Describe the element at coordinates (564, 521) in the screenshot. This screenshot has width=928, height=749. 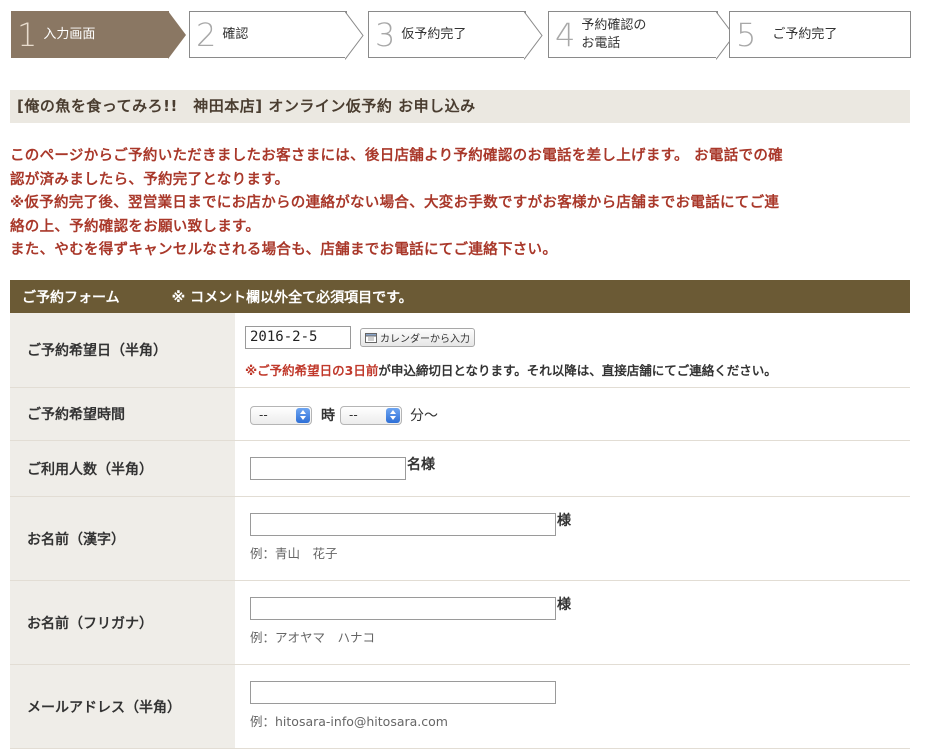
I see `name-kanji-suffix: 様` at that location.